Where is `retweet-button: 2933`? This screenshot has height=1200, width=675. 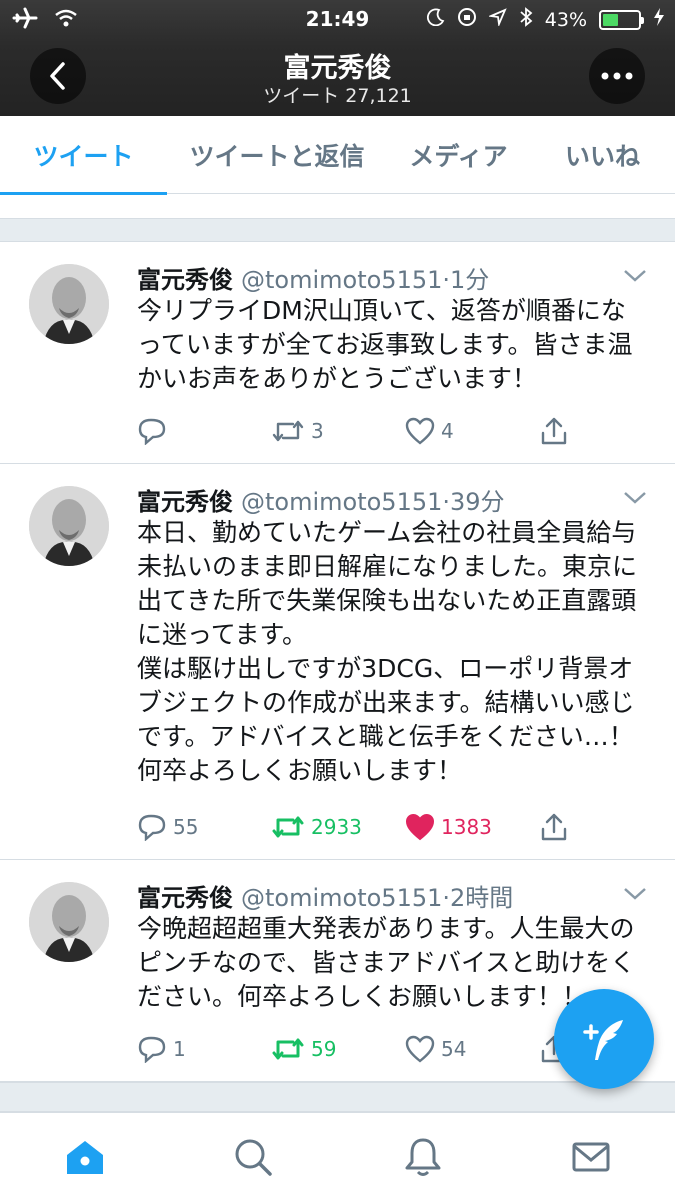 retweet-button: 2933 is located at coordinates (316, 827).